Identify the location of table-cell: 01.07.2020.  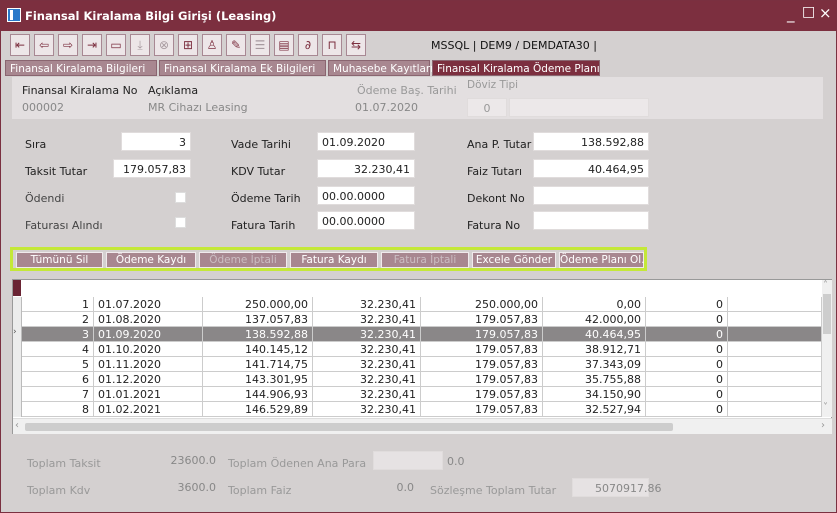
(148, 304).